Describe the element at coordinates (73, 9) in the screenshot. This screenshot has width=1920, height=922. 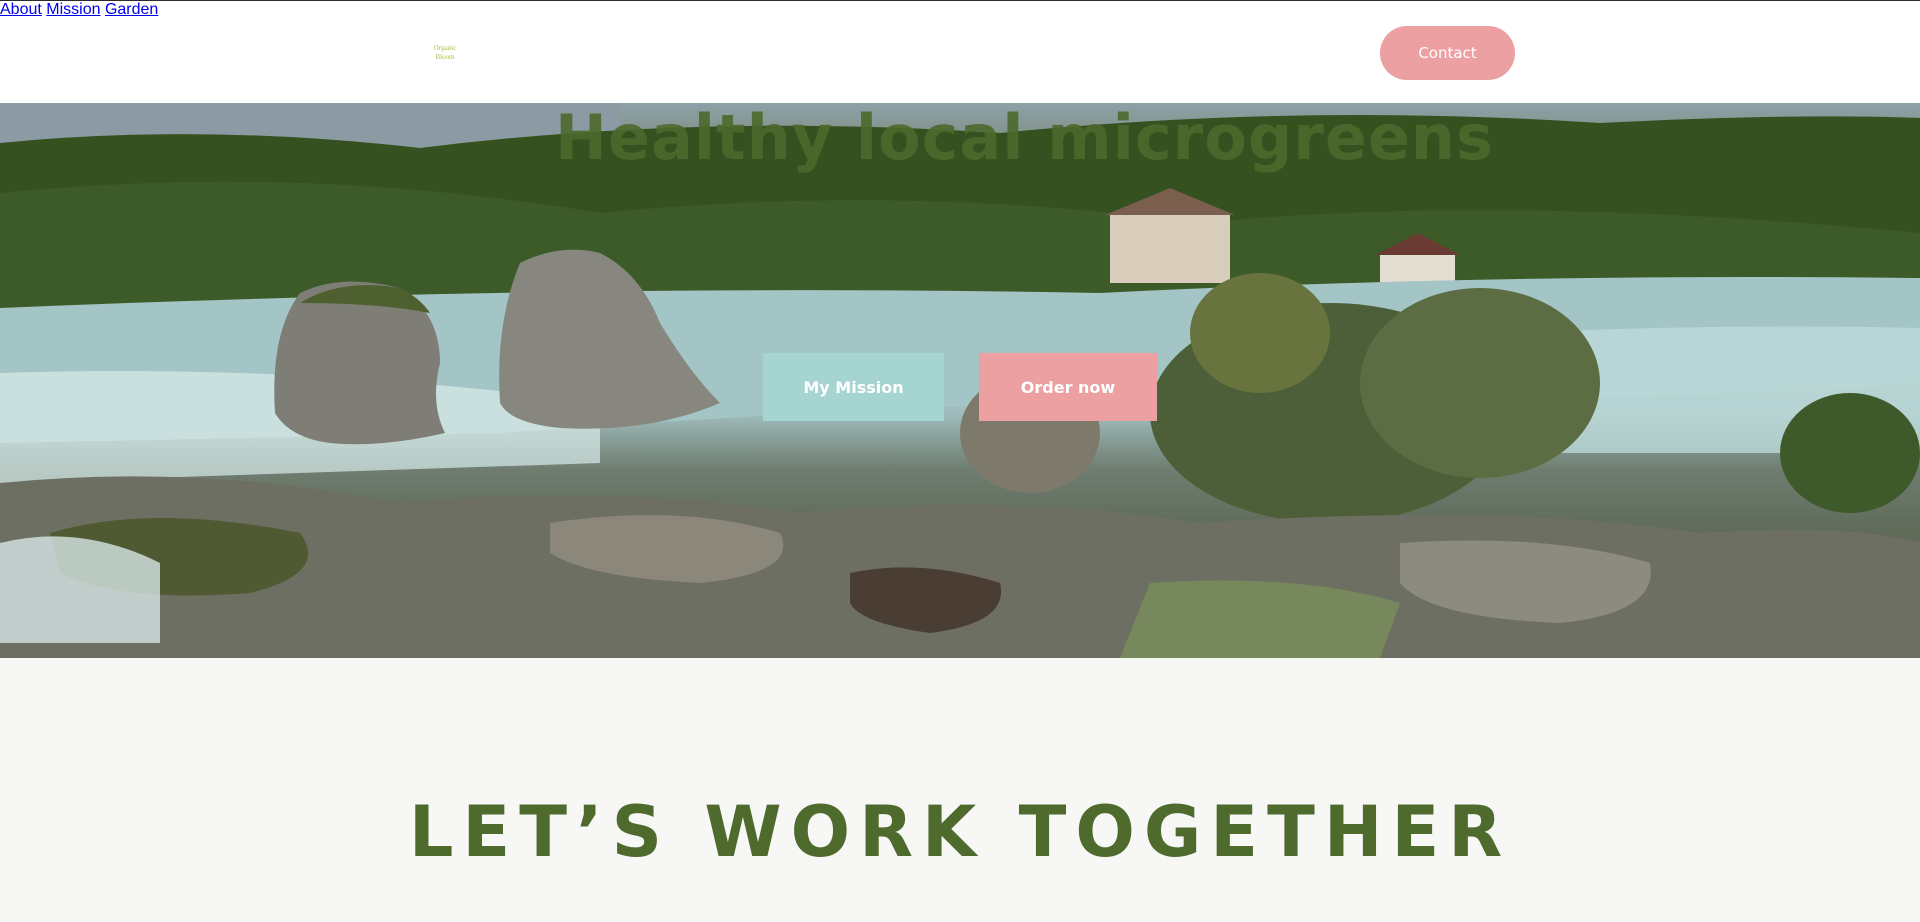
I see `nav-link-mission: Mission` at that location.